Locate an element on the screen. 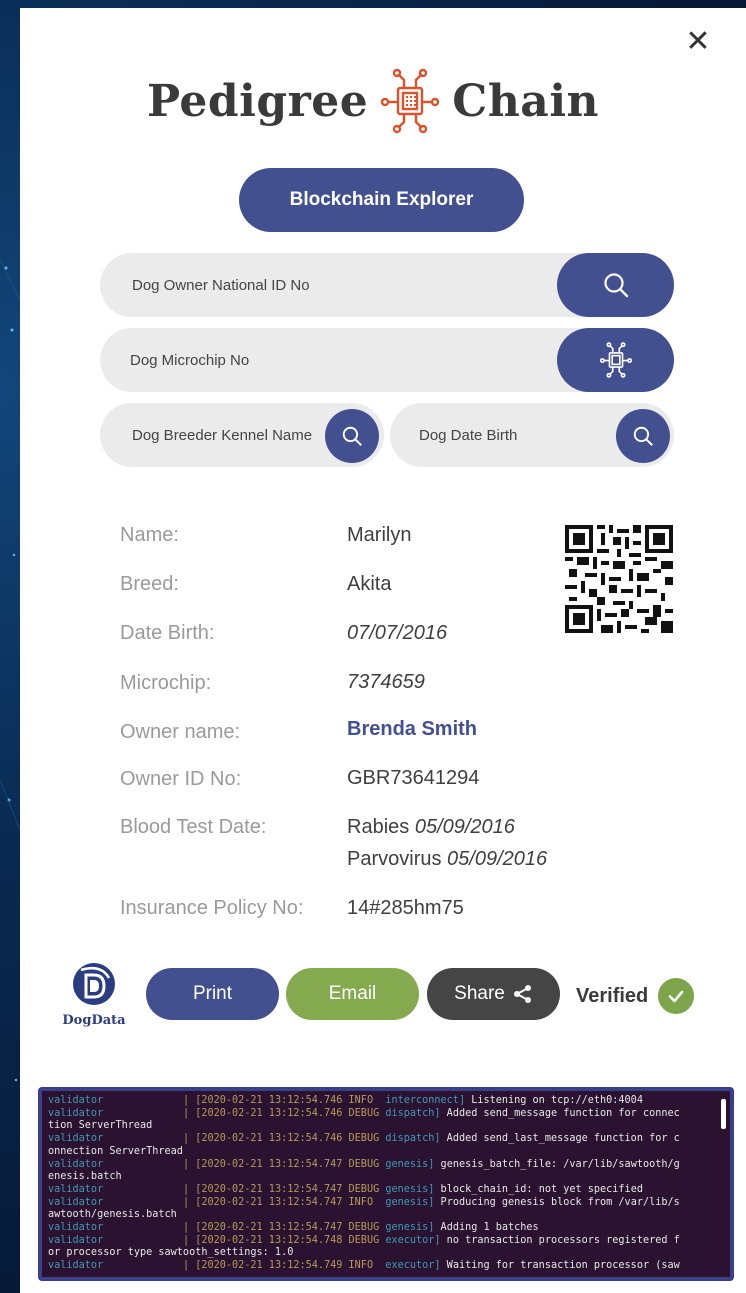  owner-id-search-button is located at coordinates (615, 285).